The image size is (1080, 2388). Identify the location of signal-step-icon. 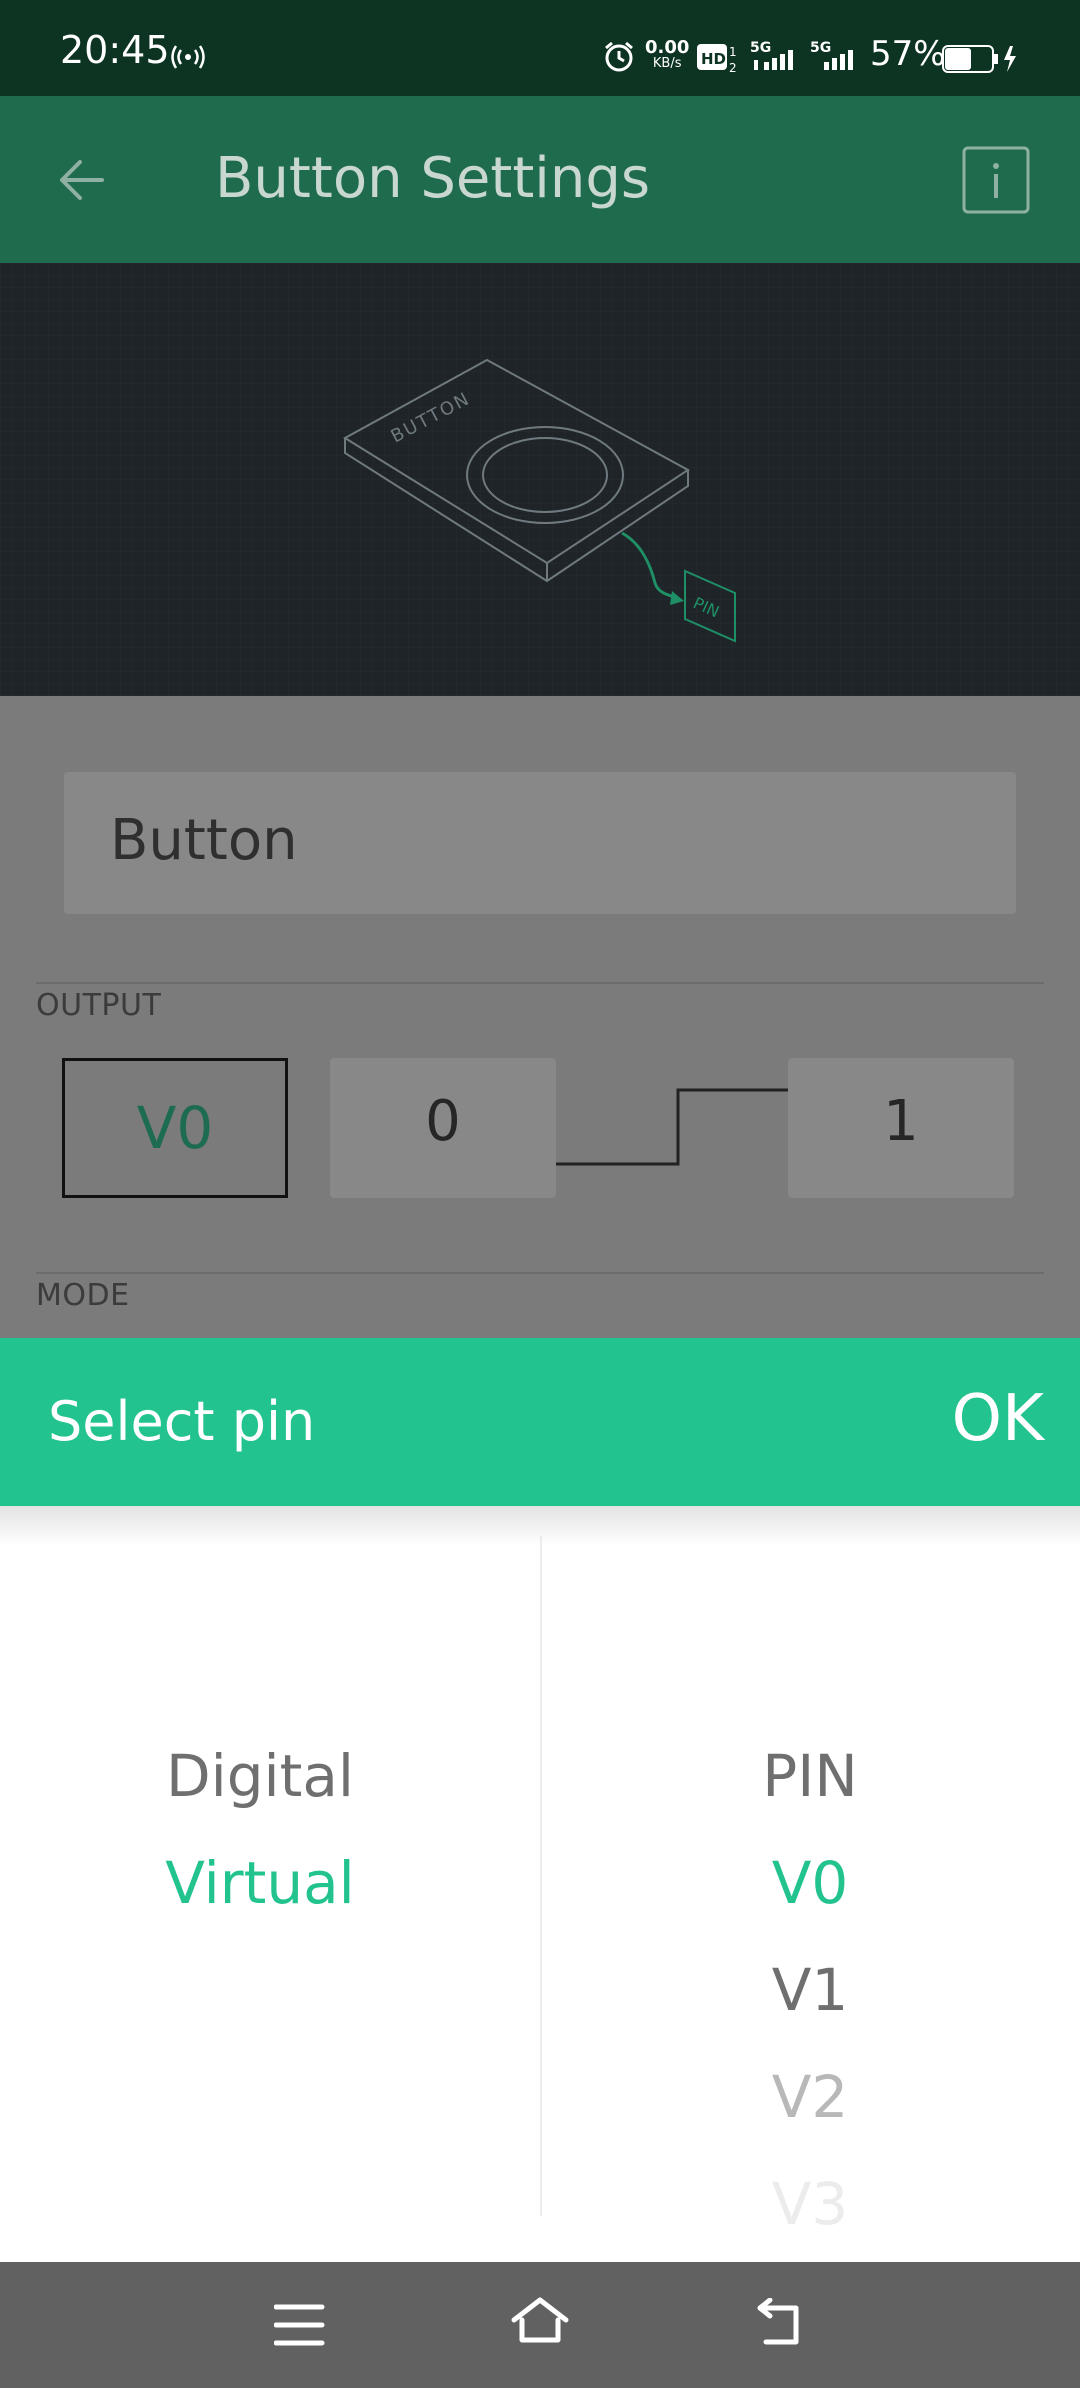
(673, 1127).